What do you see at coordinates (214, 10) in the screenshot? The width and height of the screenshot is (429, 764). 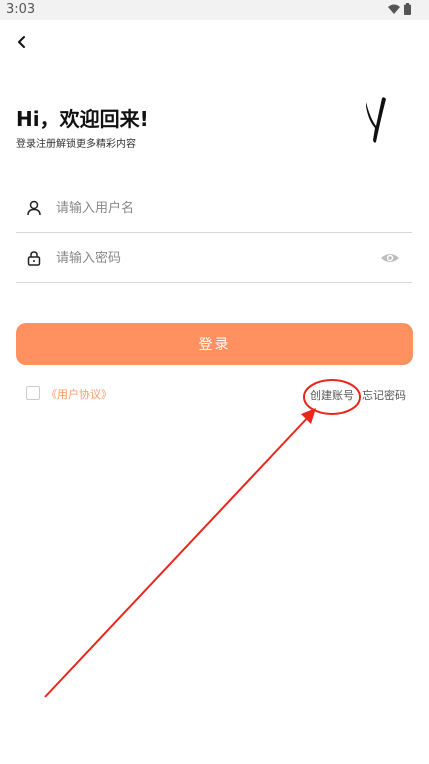 I see `status-bar: 3:03` at bounding box center [214, 10].